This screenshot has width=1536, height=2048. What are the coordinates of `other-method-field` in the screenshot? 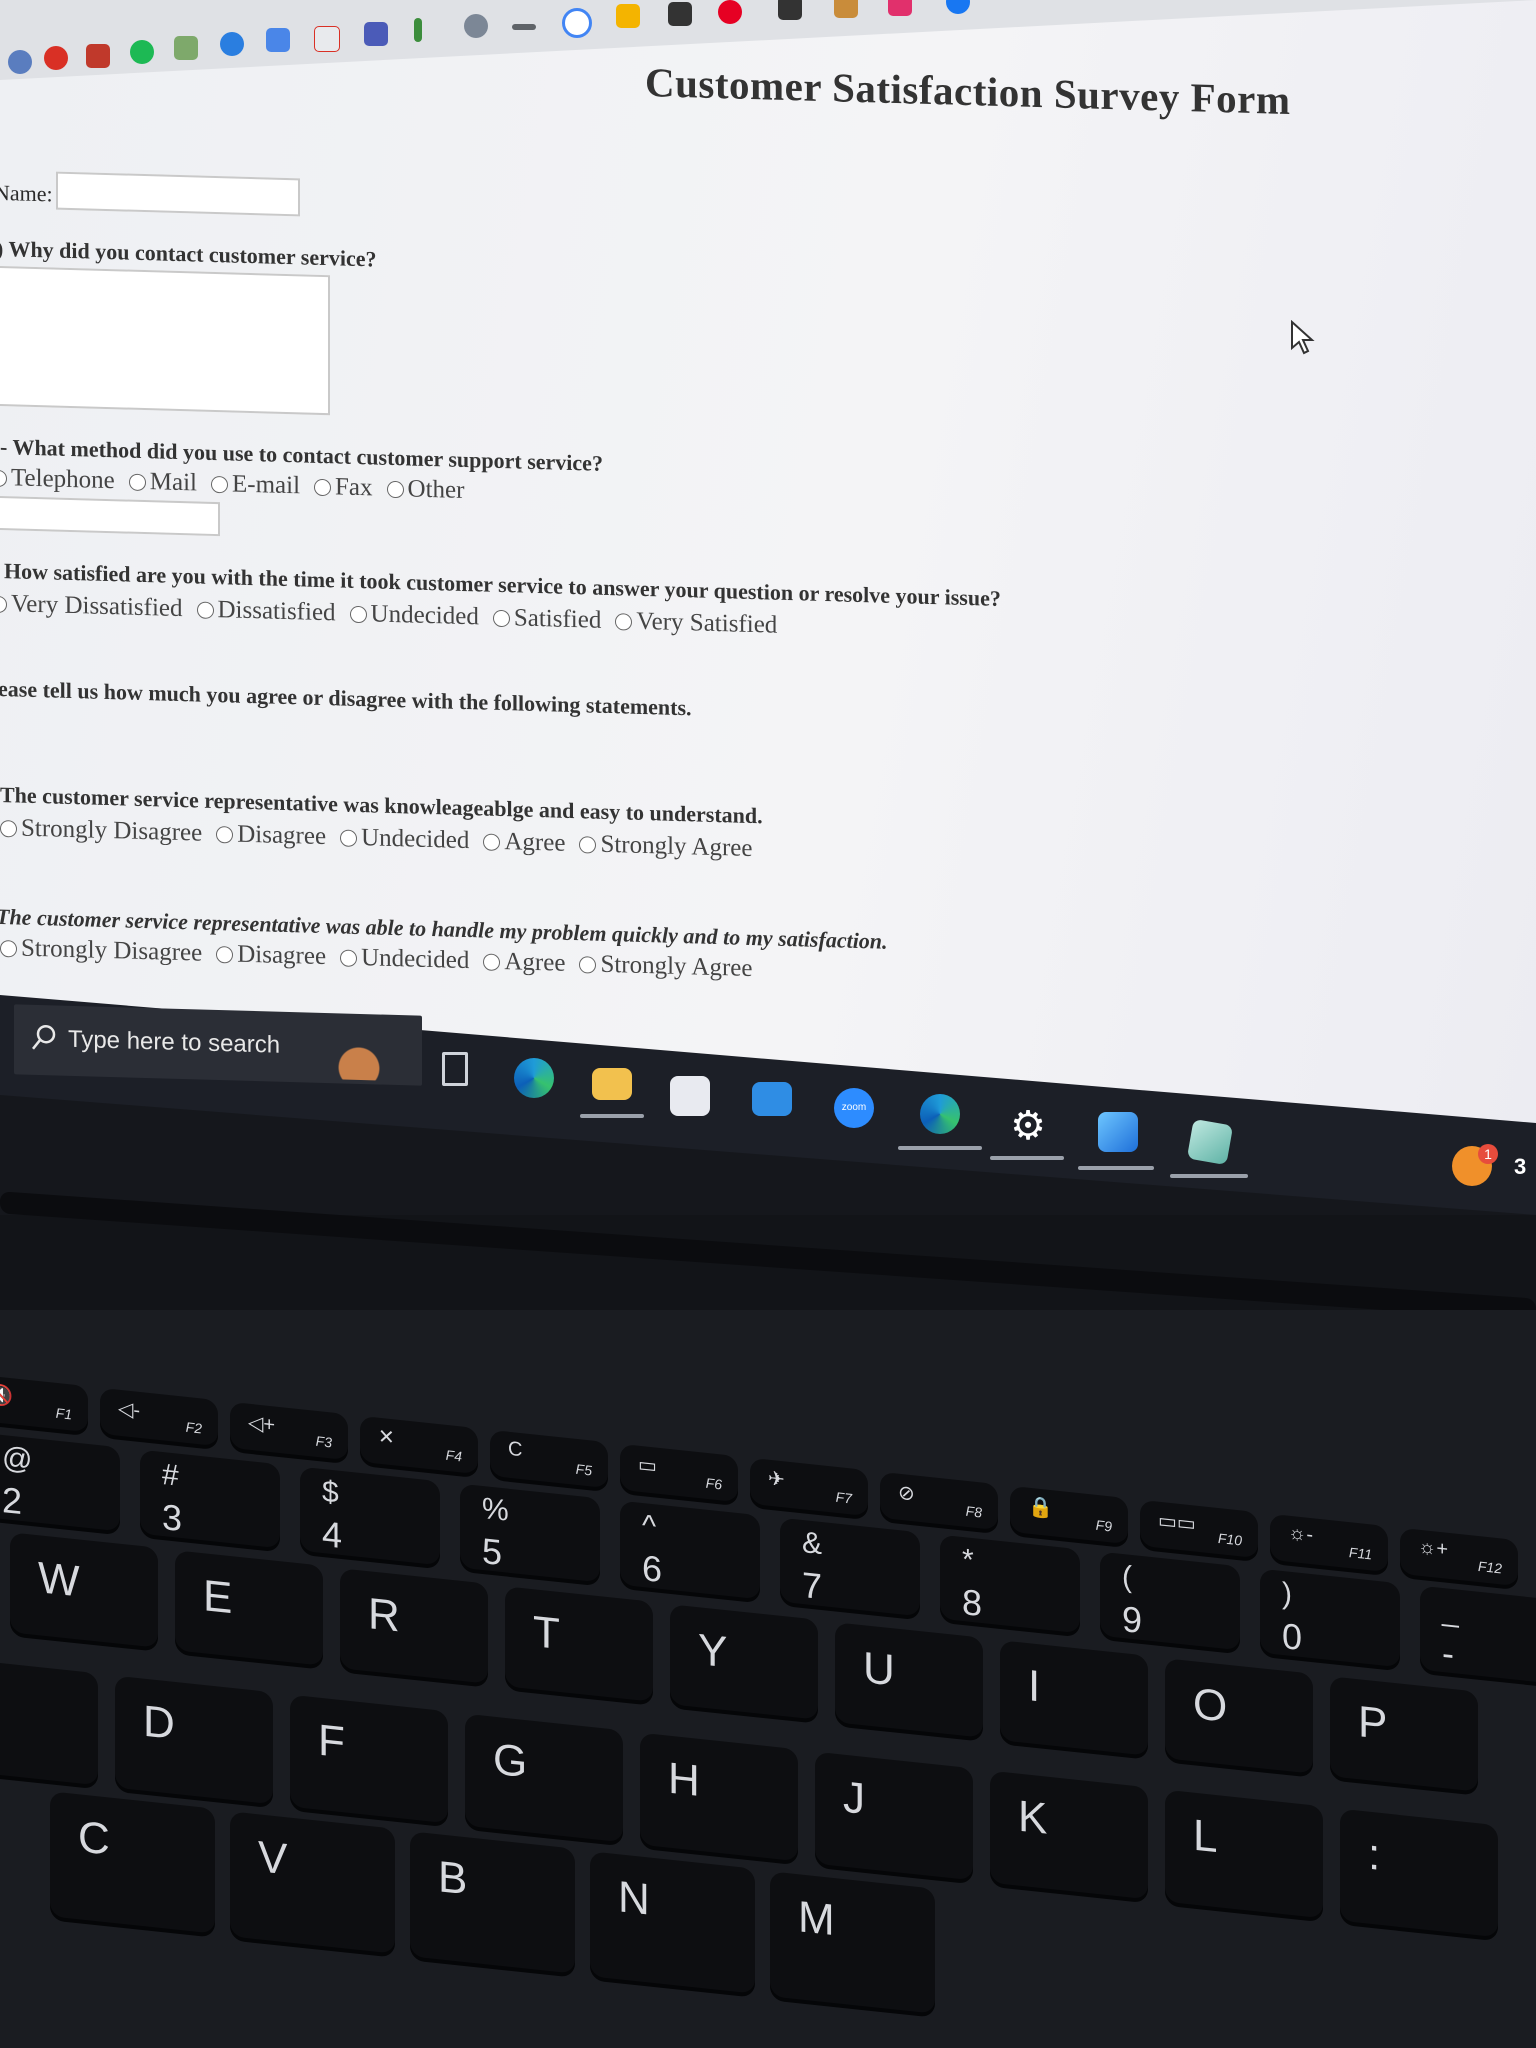 It's located at (110, 516).